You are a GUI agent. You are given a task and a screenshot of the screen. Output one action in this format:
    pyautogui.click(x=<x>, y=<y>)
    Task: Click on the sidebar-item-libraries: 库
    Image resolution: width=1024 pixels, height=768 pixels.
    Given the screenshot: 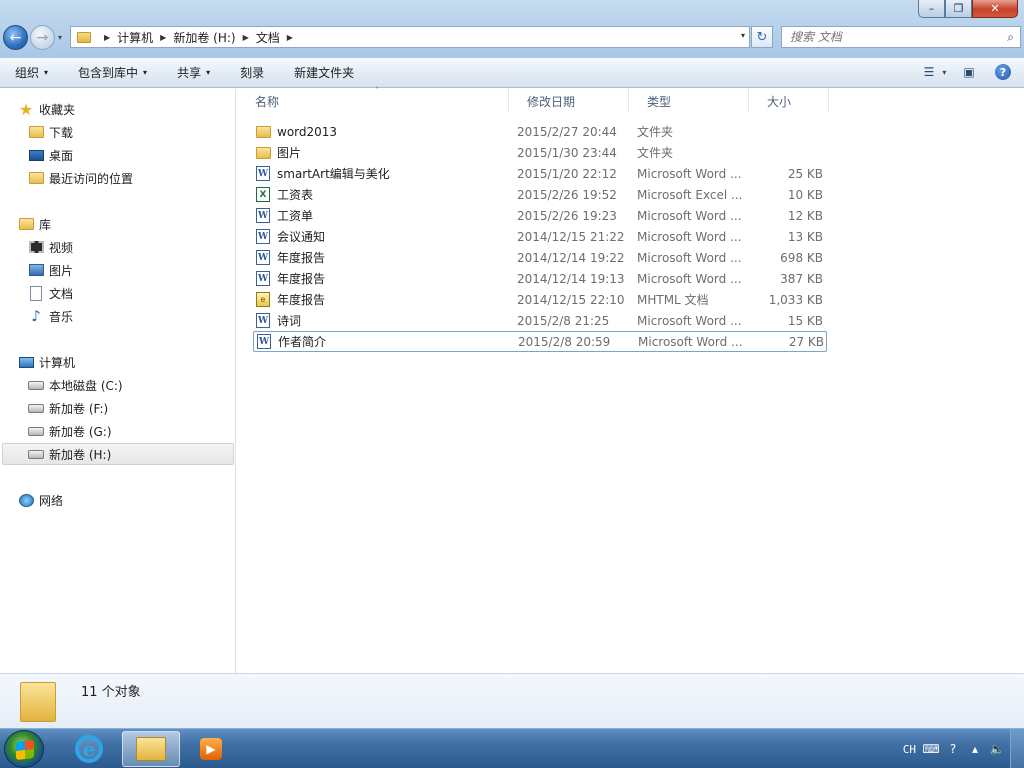 What is the action you would take?
    pyautogui.click(x=34, y=224)
    